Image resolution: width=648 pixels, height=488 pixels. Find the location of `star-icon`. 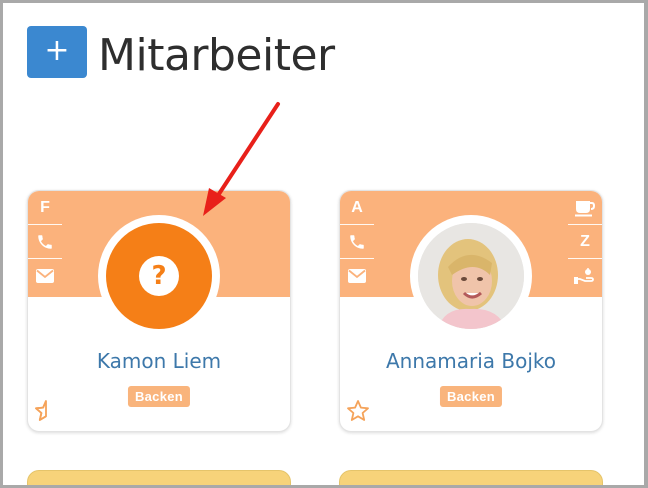

star-icon is located at coordinates (358, 411).